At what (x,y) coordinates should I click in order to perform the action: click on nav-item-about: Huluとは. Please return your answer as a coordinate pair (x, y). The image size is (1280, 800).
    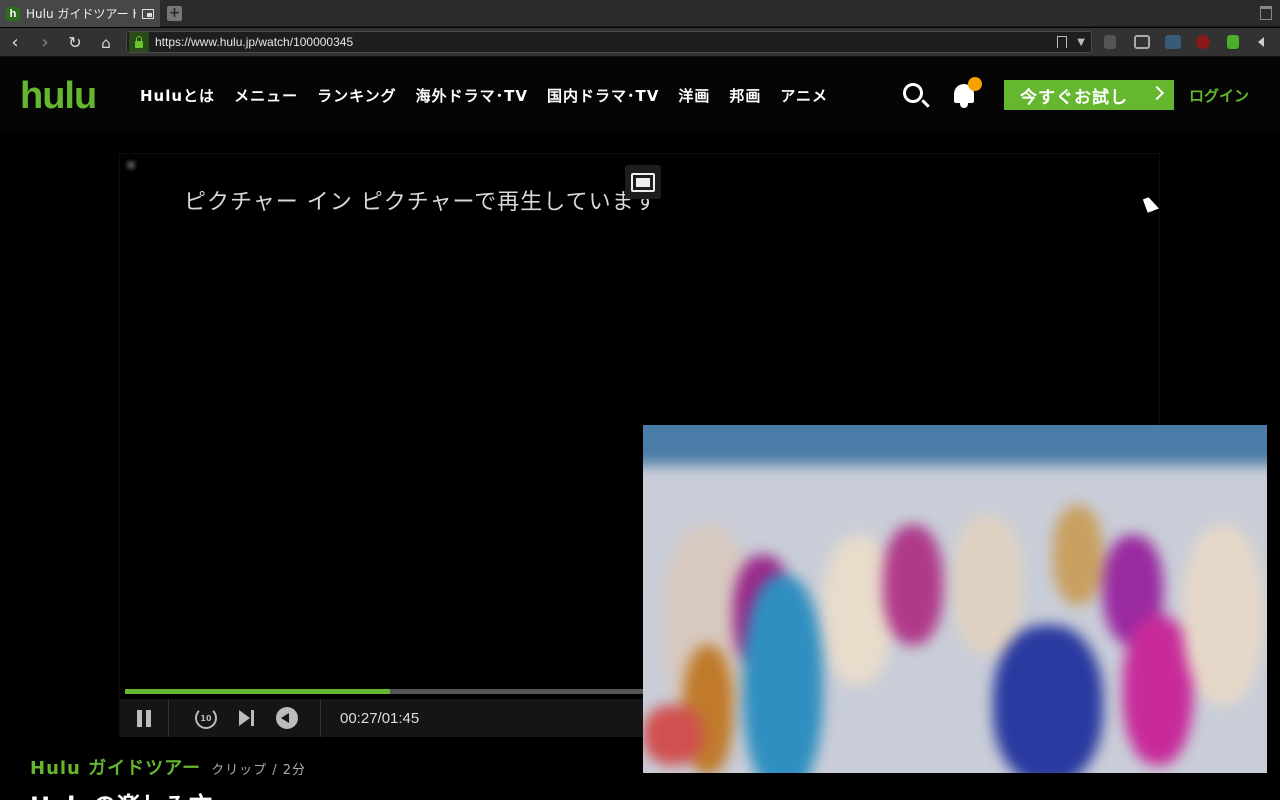
    Looking at the image, I should click on (177, 95).